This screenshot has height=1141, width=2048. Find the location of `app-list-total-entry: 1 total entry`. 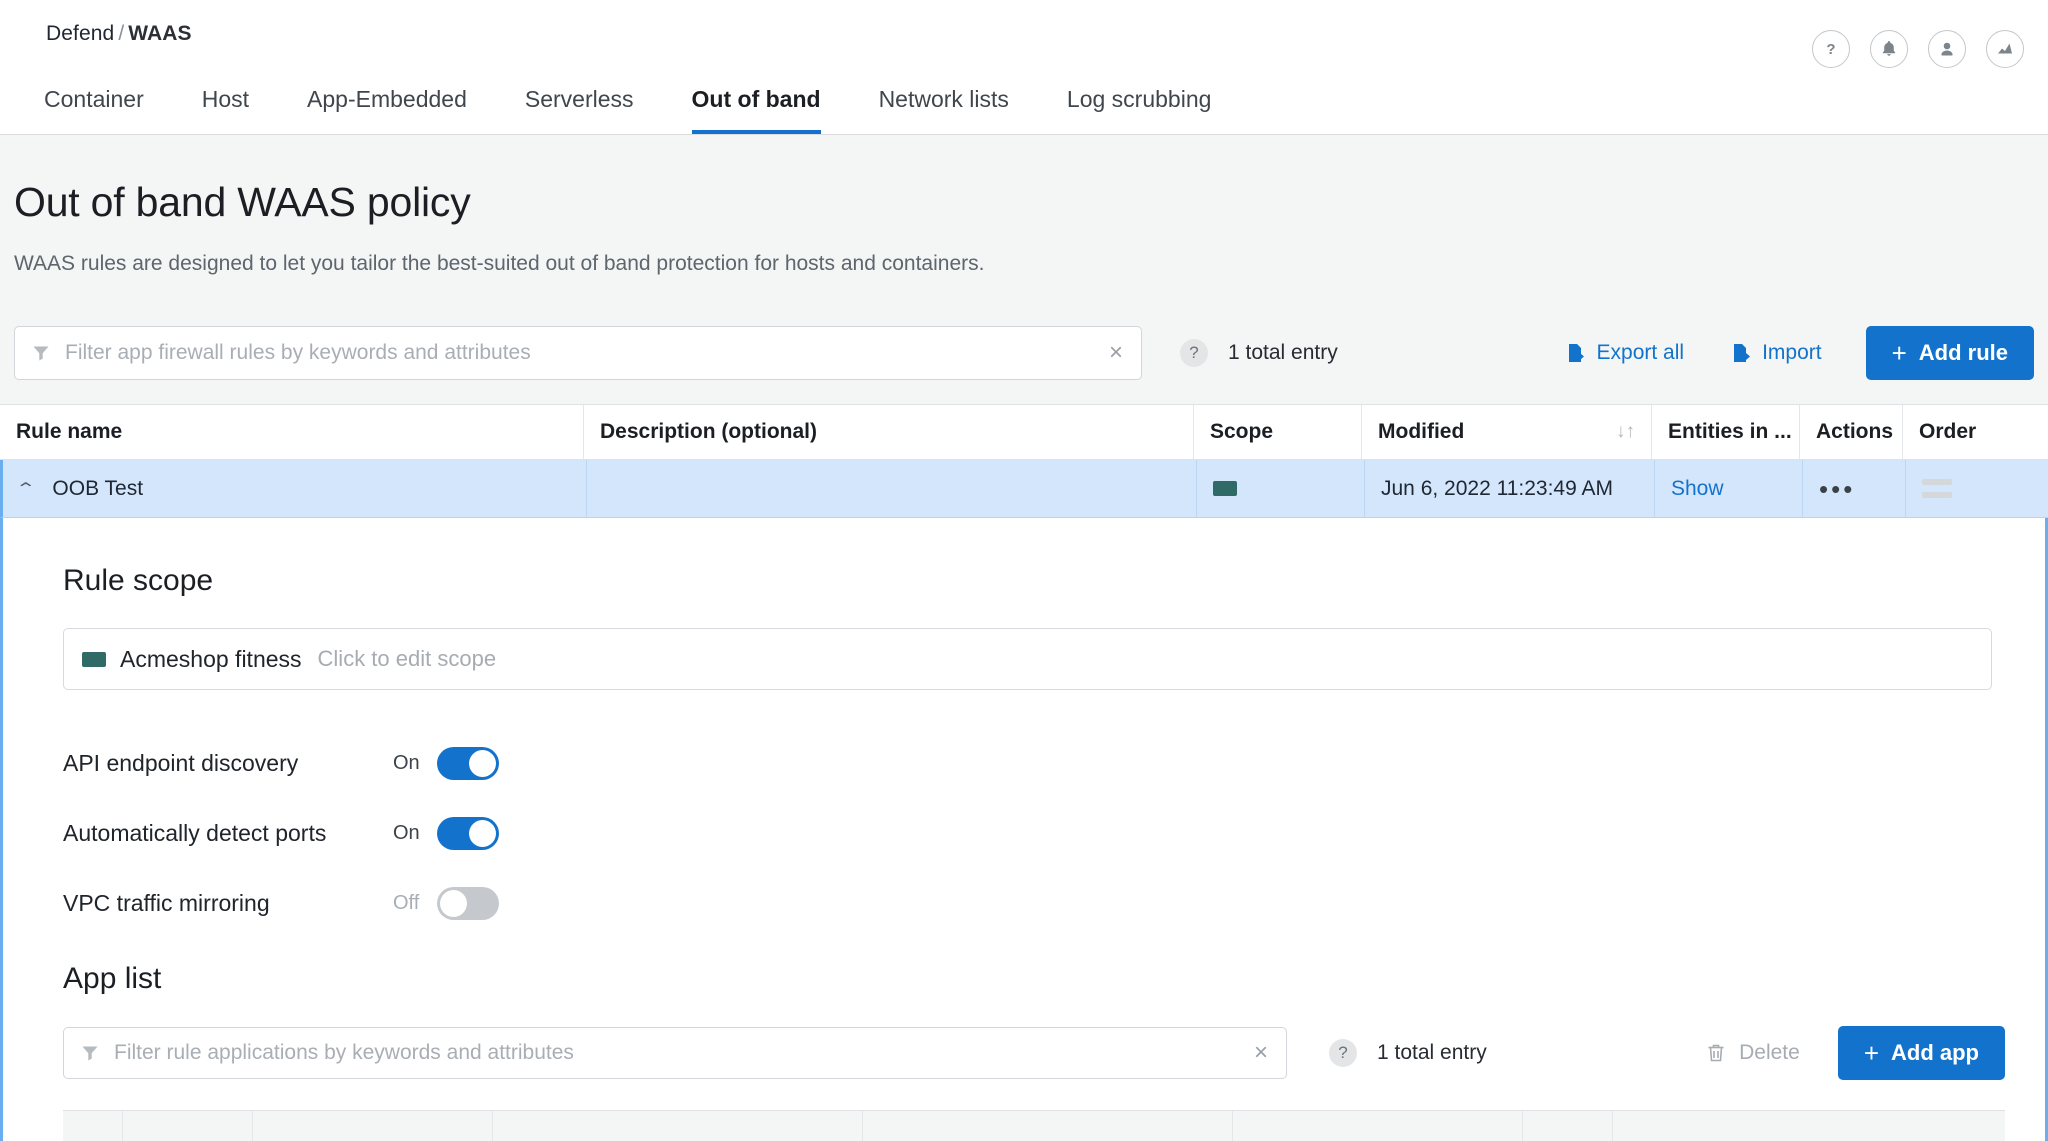

app-list-total-entry: 1 total entry is located at coordinates (1432, 1052).